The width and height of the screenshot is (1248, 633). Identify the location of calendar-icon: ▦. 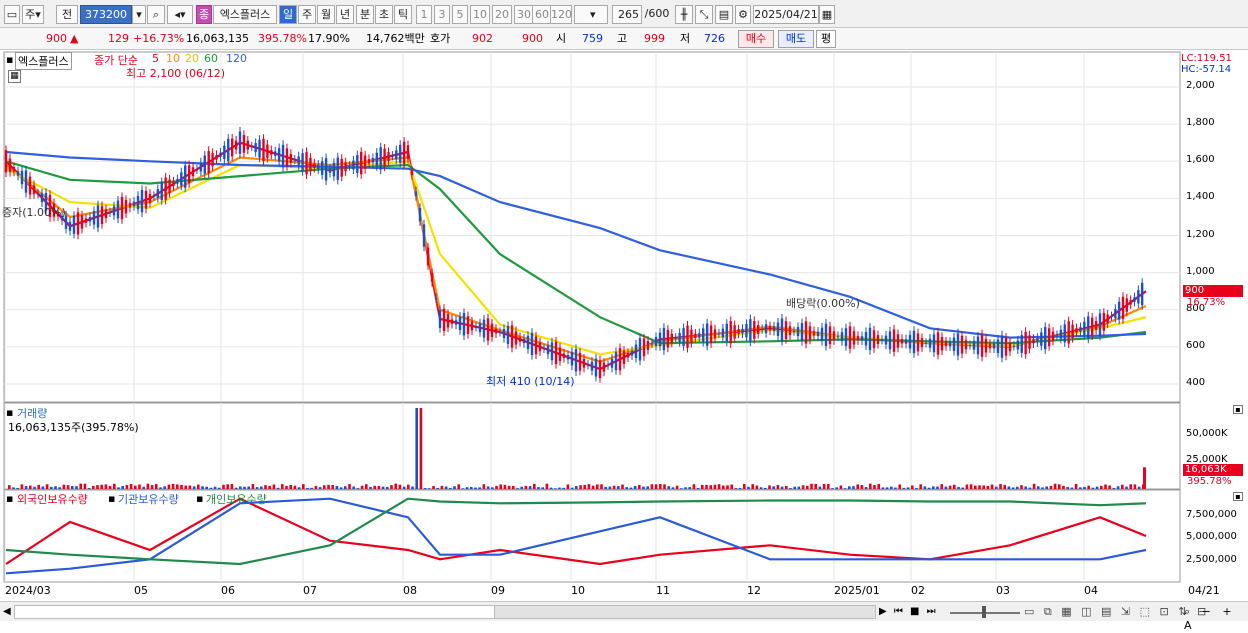
(827, 14).